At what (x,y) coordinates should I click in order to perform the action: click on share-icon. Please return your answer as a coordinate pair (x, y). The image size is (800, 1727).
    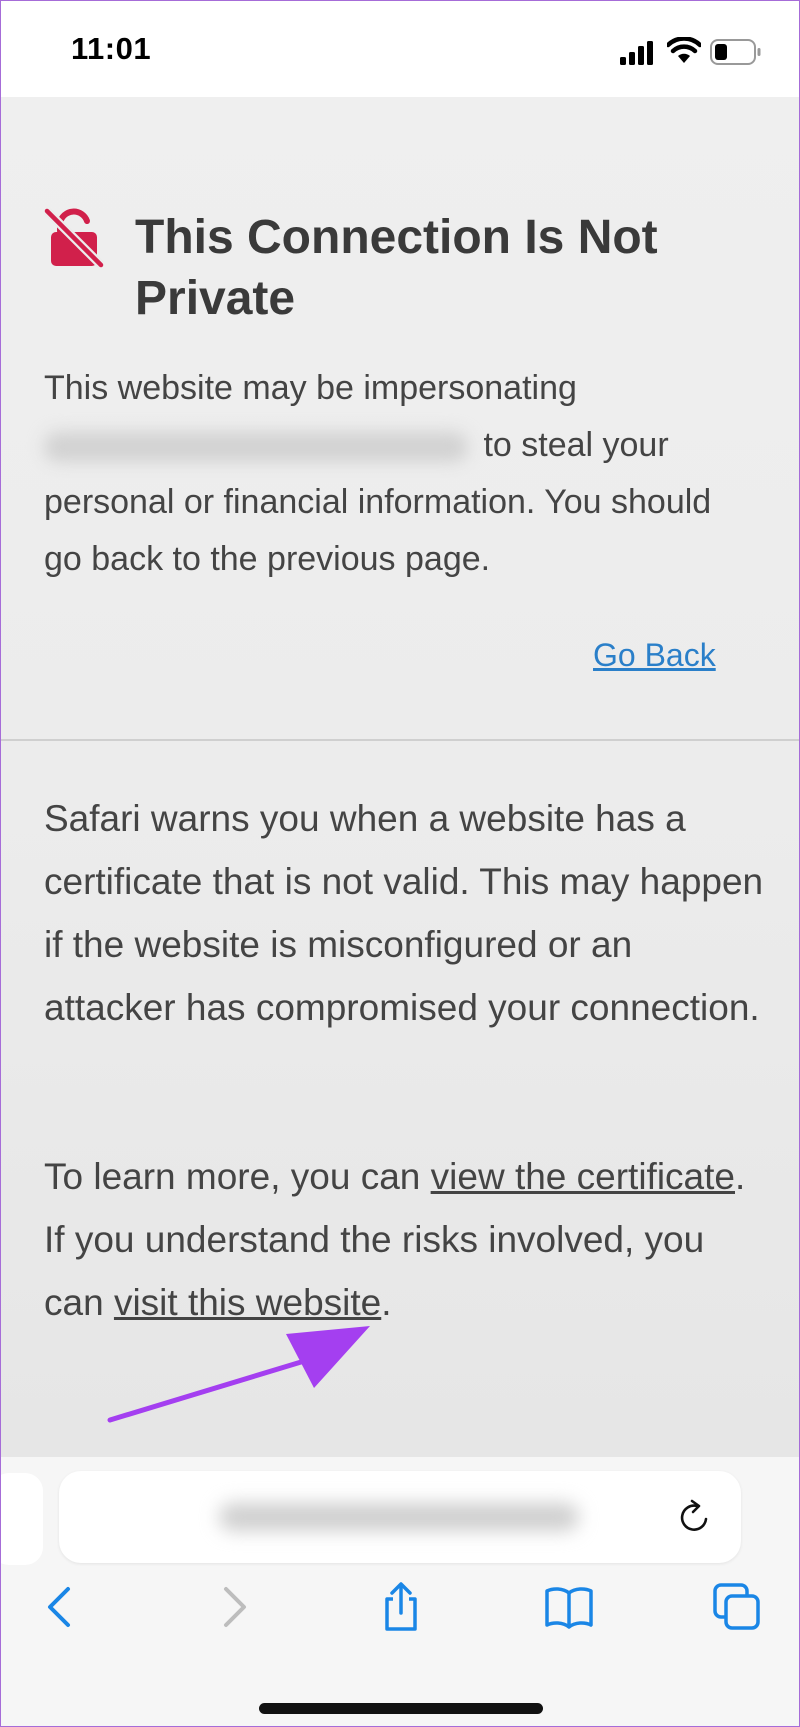
    Looking at the image, I should click on (401, 1607).